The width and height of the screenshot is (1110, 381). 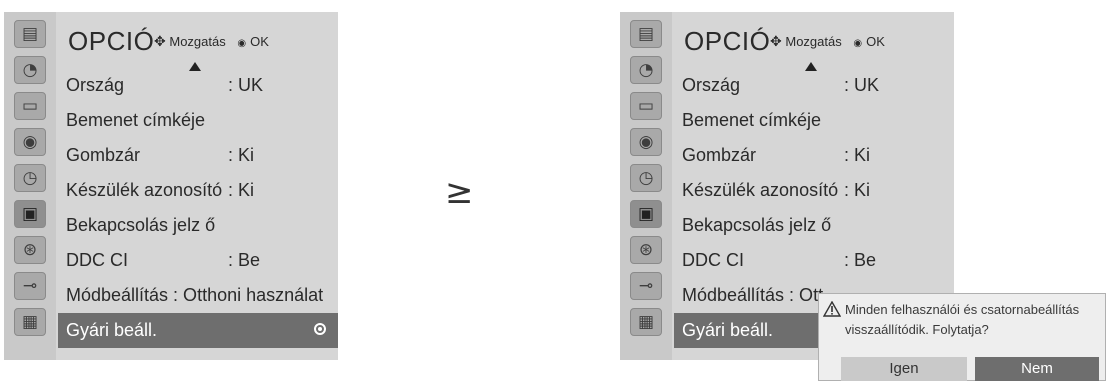 What do you see at coordinates (753, 295) in the screenshot?
I see `menu-item-label: Módbeállítás : Ott` at bounding box center [753, 295].